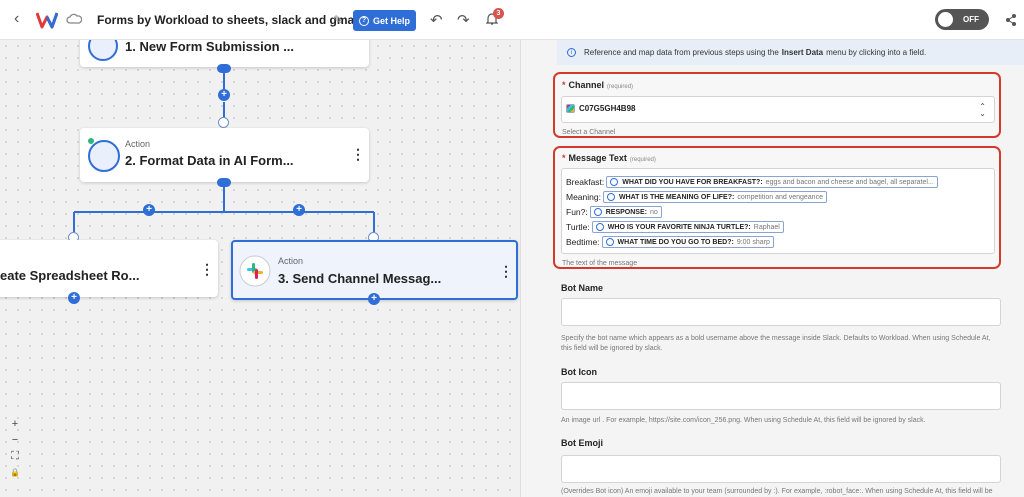 This screenshot has width=1024, height=497. Describe the element at coordinates (802, 52) in the screenshot. I see `info-text-bold: Insert Data` at that location.